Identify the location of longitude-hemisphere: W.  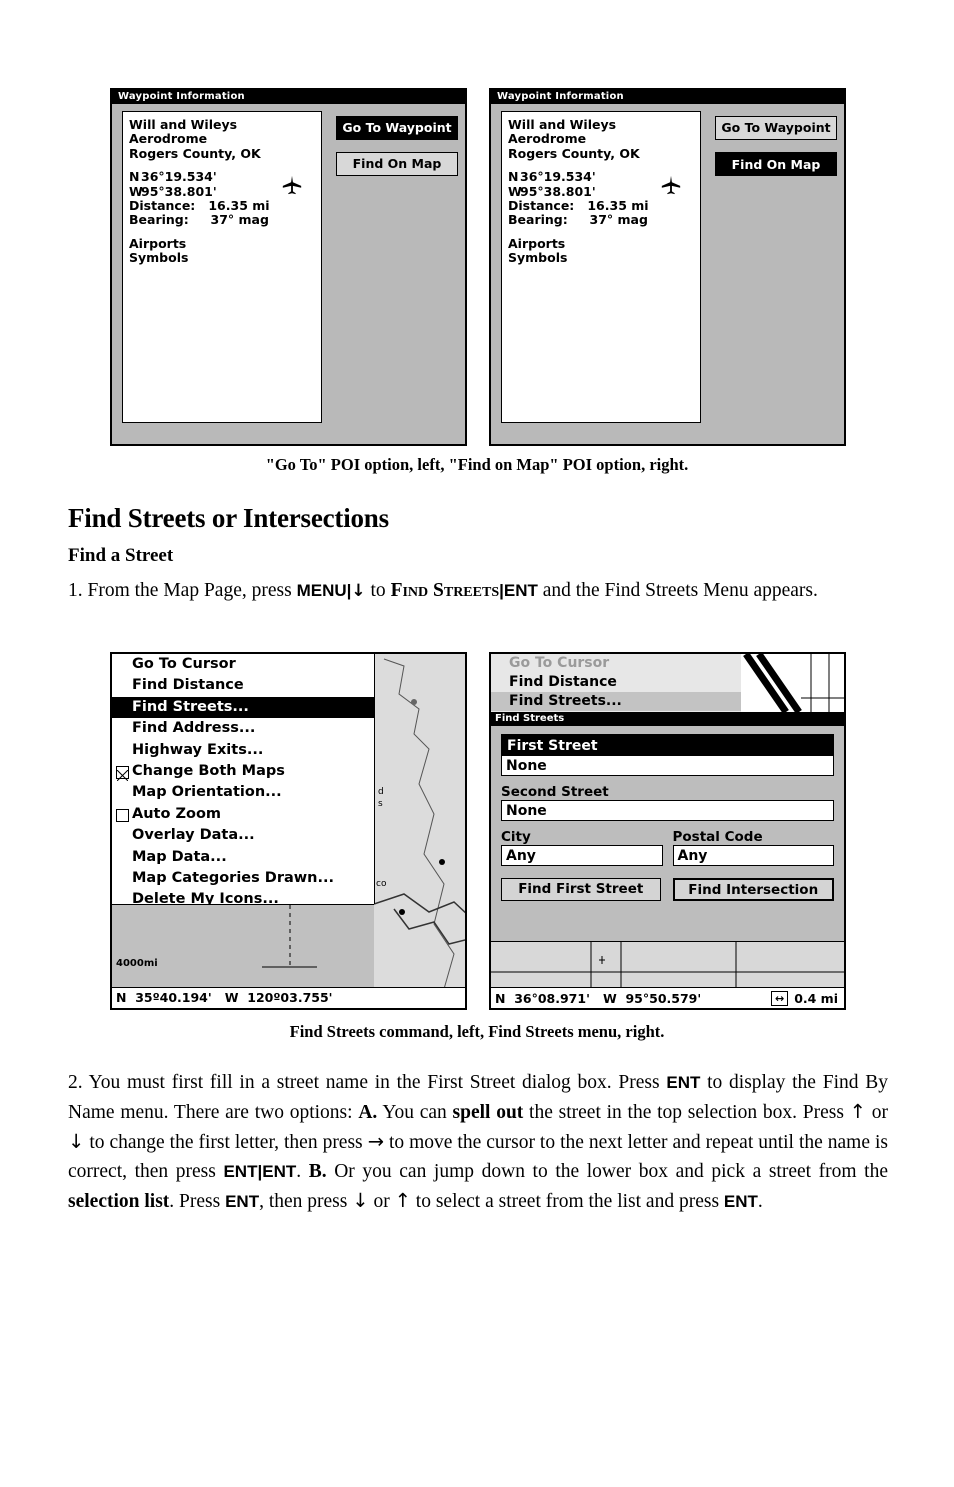
(515, 191).